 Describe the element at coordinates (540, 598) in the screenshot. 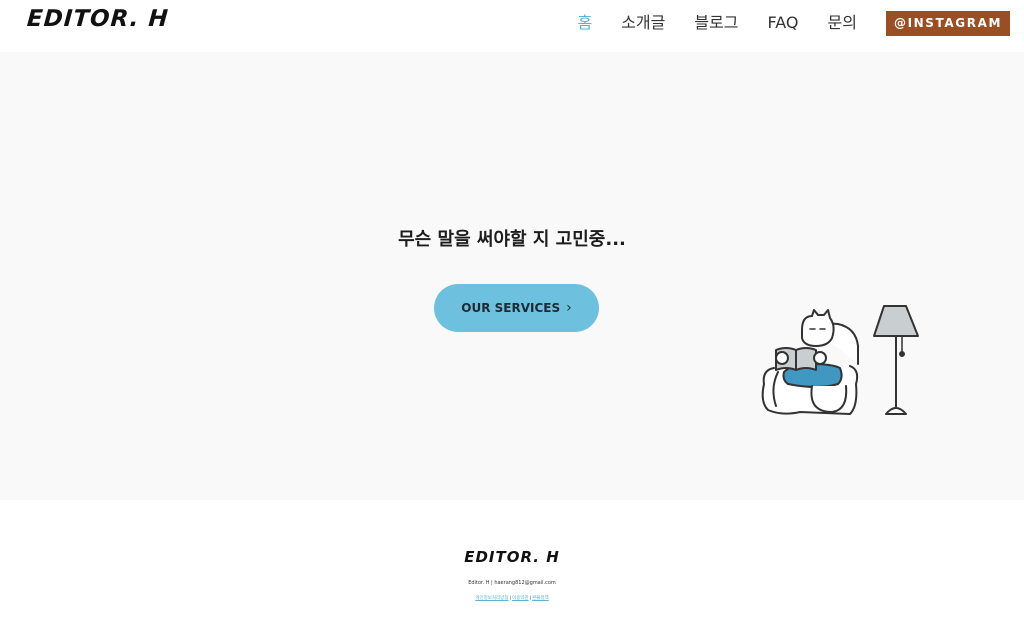

I see `footer-link-refund: 환불정책` at that location.